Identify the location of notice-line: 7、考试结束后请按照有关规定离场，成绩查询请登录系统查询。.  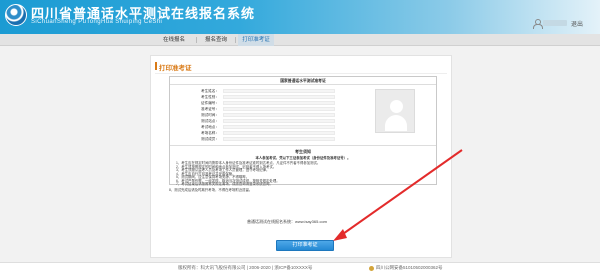
(224, 184).